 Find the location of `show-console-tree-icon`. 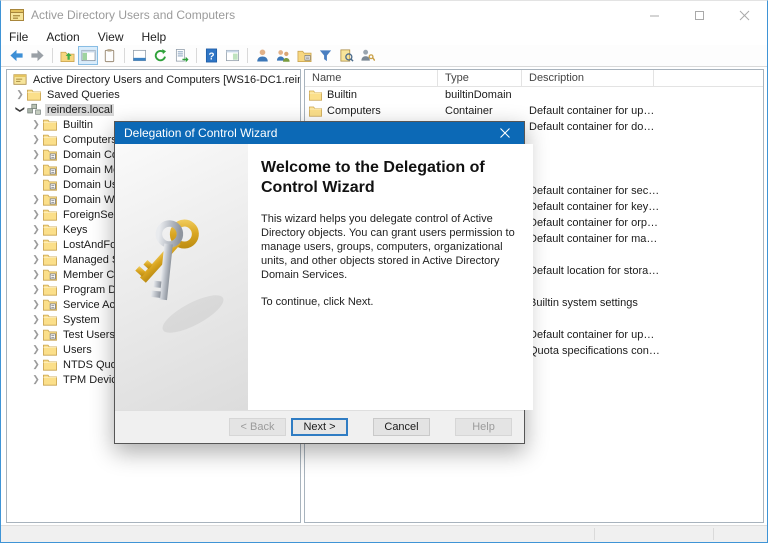

show-console-tree-icon is located at coordinates (88, 55).